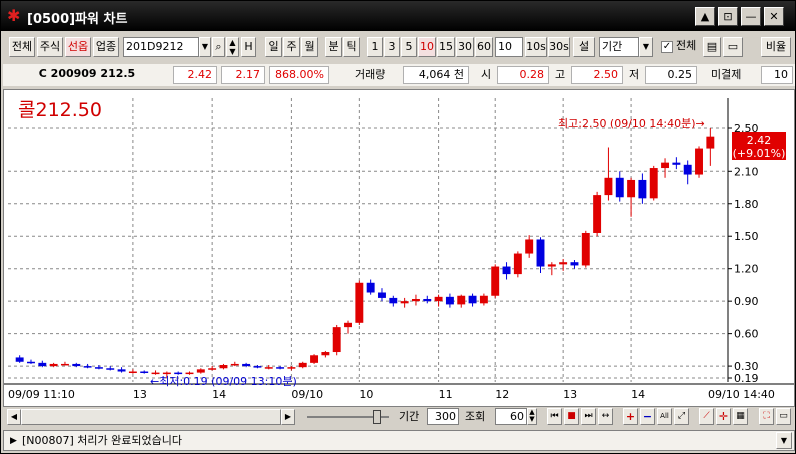 The width and height of the screenshot is (796, 454). Describe the element at coordinates (333, 47) in the screenshot. I see `minute-button: 분` at that location.